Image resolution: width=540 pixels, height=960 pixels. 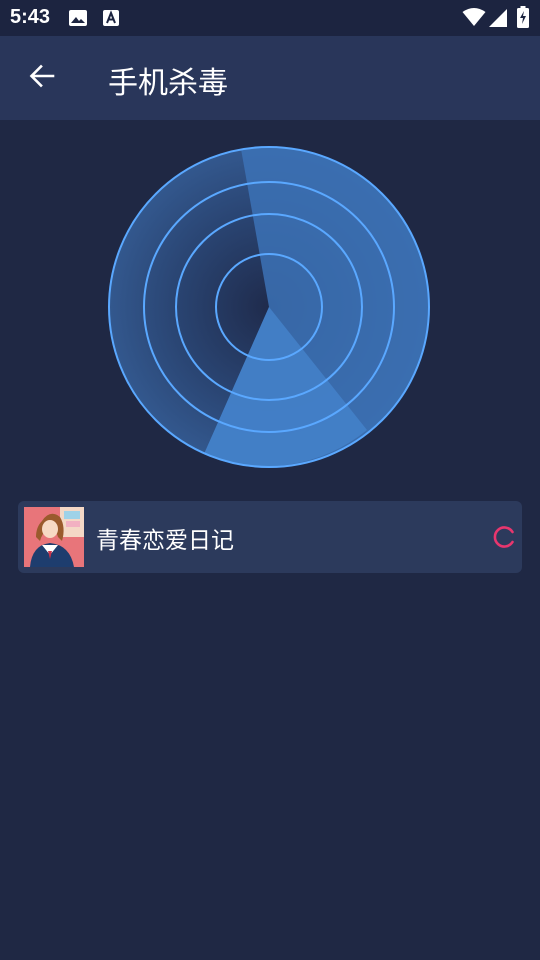 I want to click on cell-signal-icon, so click(x=498, y=20).